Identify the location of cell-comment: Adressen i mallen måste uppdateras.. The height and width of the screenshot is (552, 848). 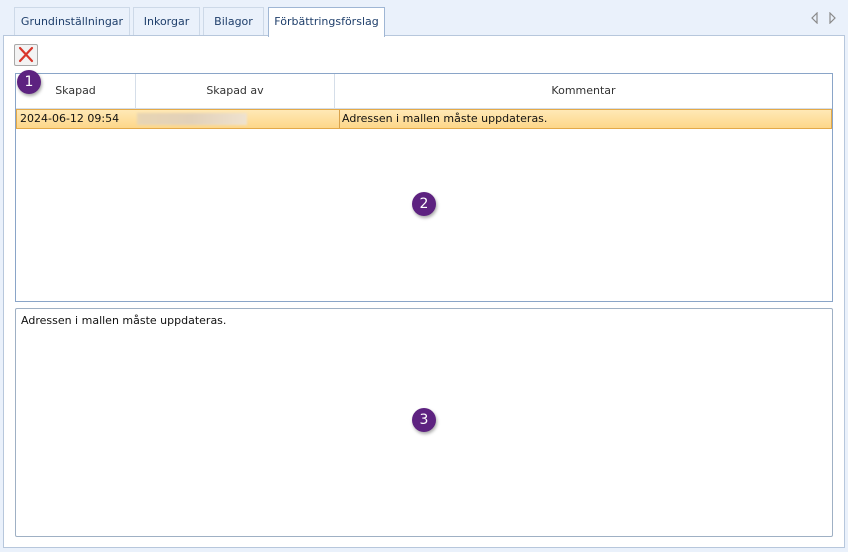
(585, 119).